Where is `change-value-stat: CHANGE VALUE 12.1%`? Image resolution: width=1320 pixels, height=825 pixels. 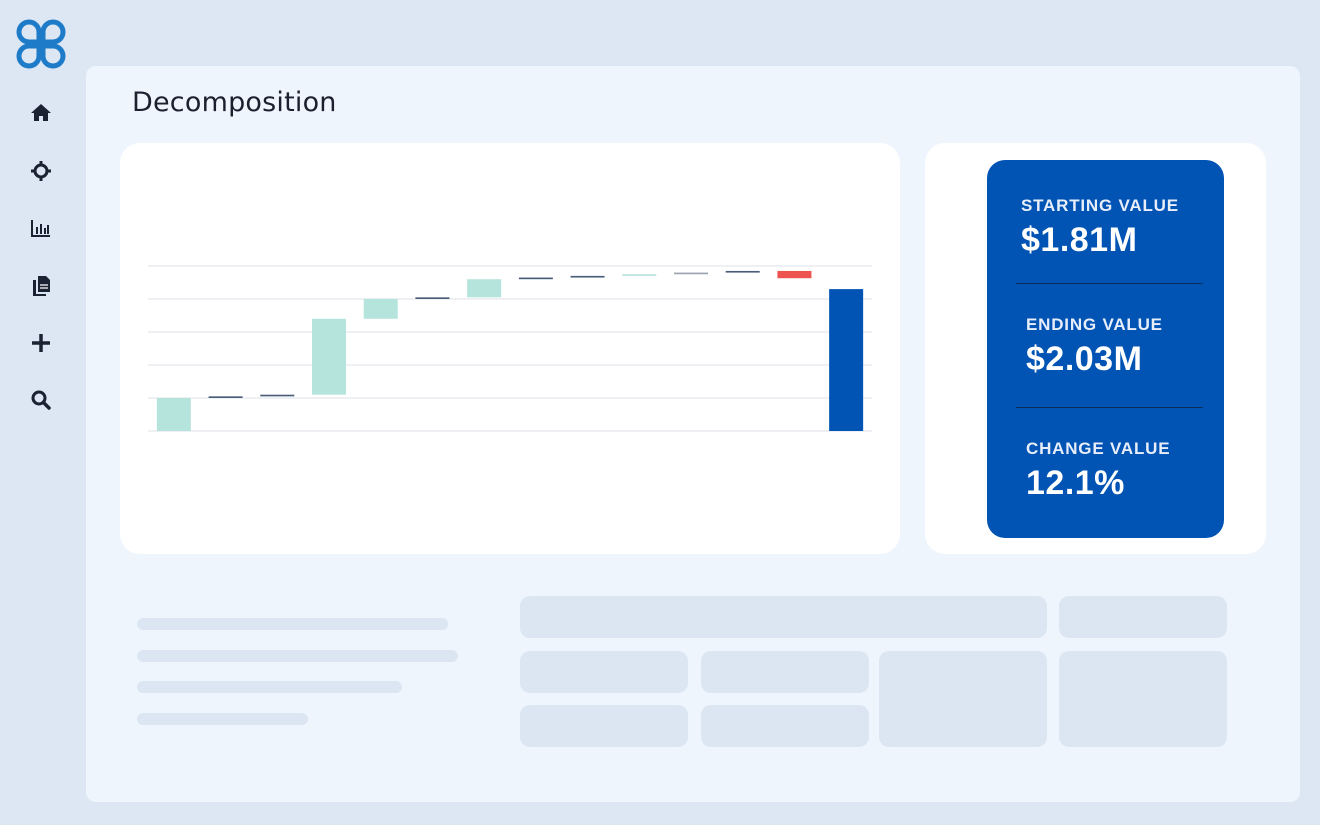
change-value-stat: CHANGE VALUE 12.1% is located at coordinates (1098, 471).